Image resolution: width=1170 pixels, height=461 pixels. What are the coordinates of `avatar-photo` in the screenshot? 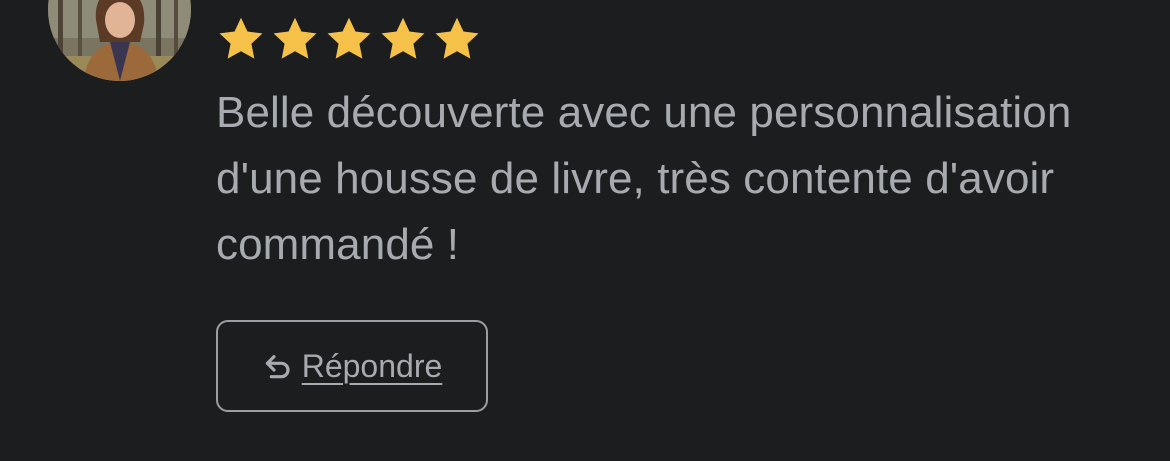 It's located at (119, 40).